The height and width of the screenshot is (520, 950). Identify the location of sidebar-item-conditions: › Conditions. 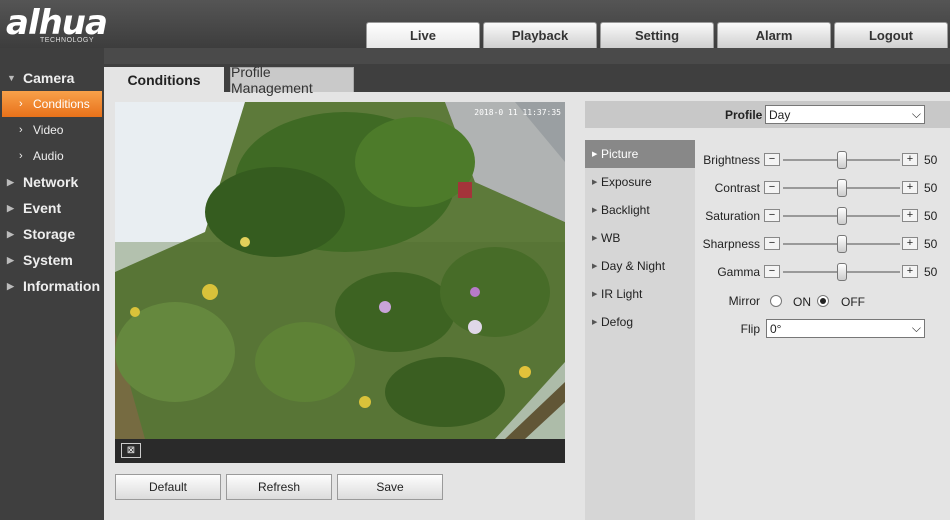
(52, 104).